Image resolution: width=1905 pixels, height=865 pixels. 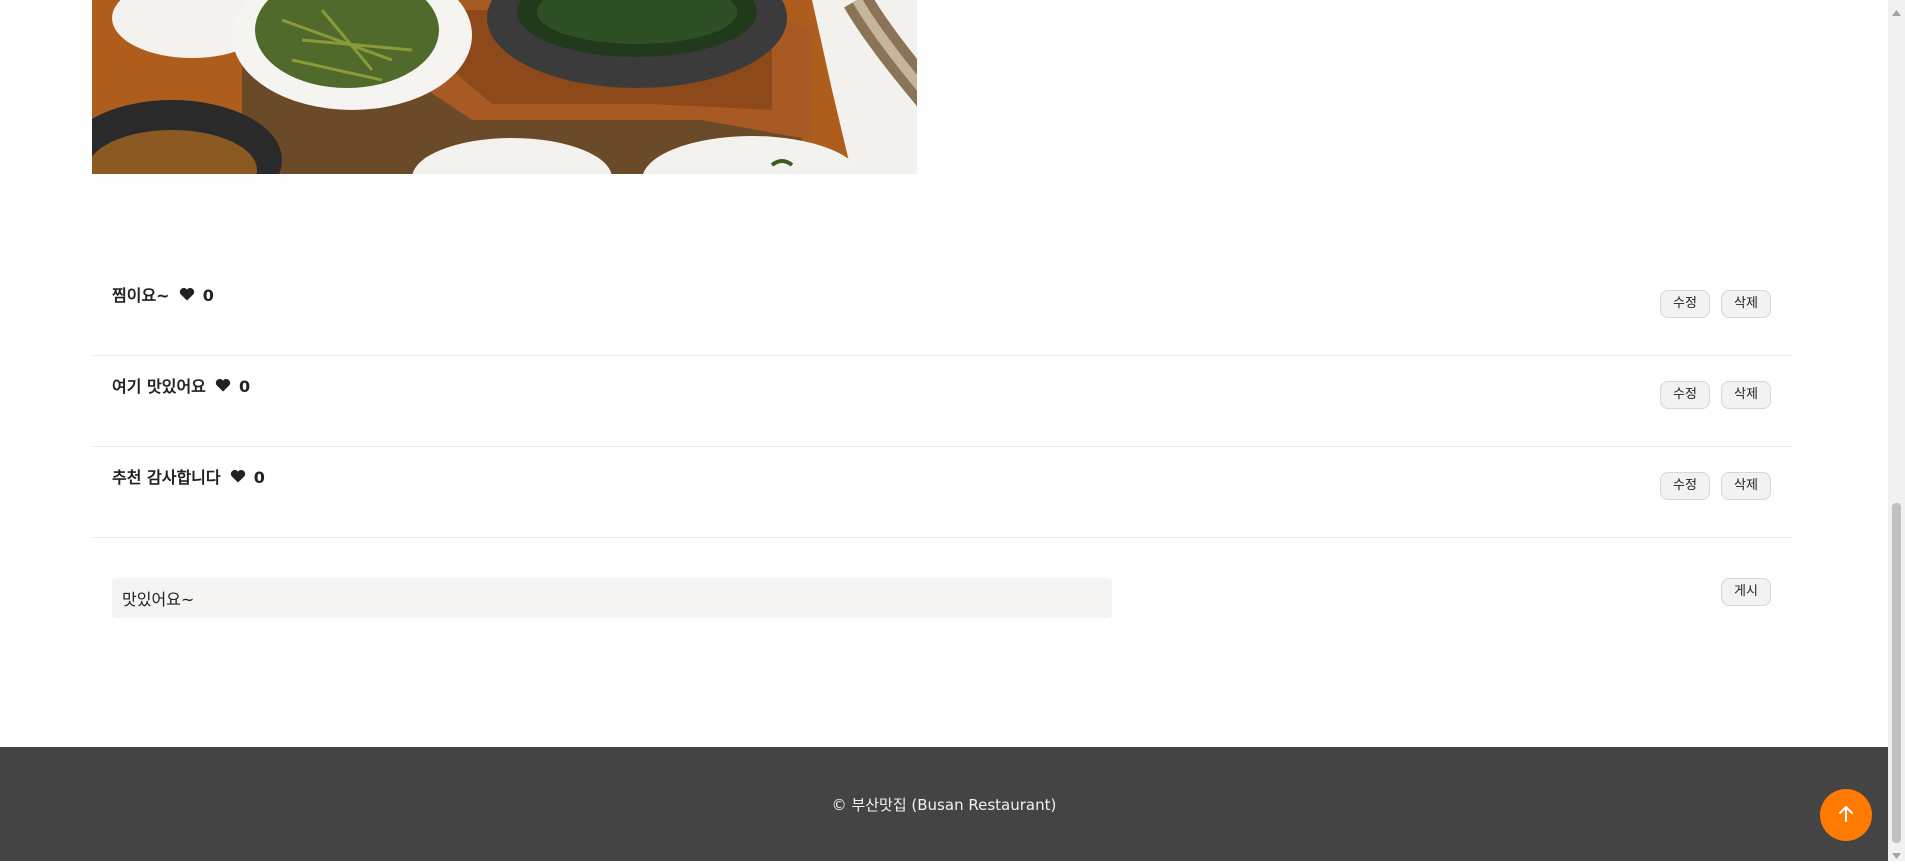 What do you see at coordinates (159, 386) in the screenshot?
I see `comment-body: 여기 맛있어요` at bounding box center [159, 386].